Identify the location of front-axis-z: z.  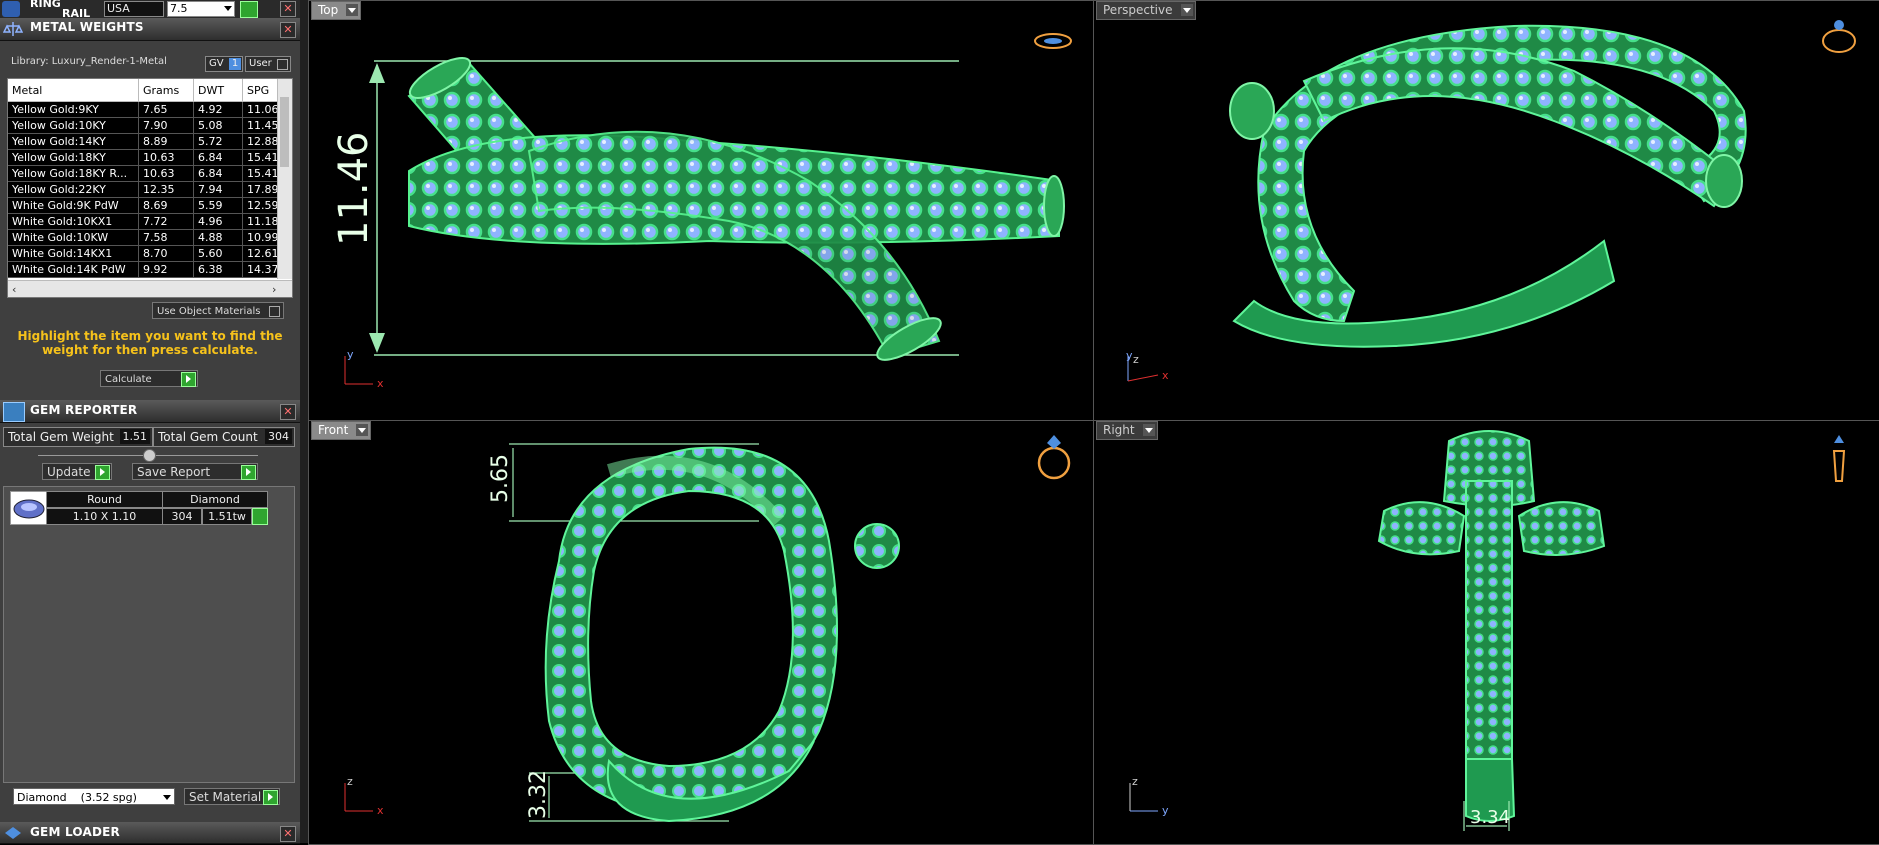
(350, 781).